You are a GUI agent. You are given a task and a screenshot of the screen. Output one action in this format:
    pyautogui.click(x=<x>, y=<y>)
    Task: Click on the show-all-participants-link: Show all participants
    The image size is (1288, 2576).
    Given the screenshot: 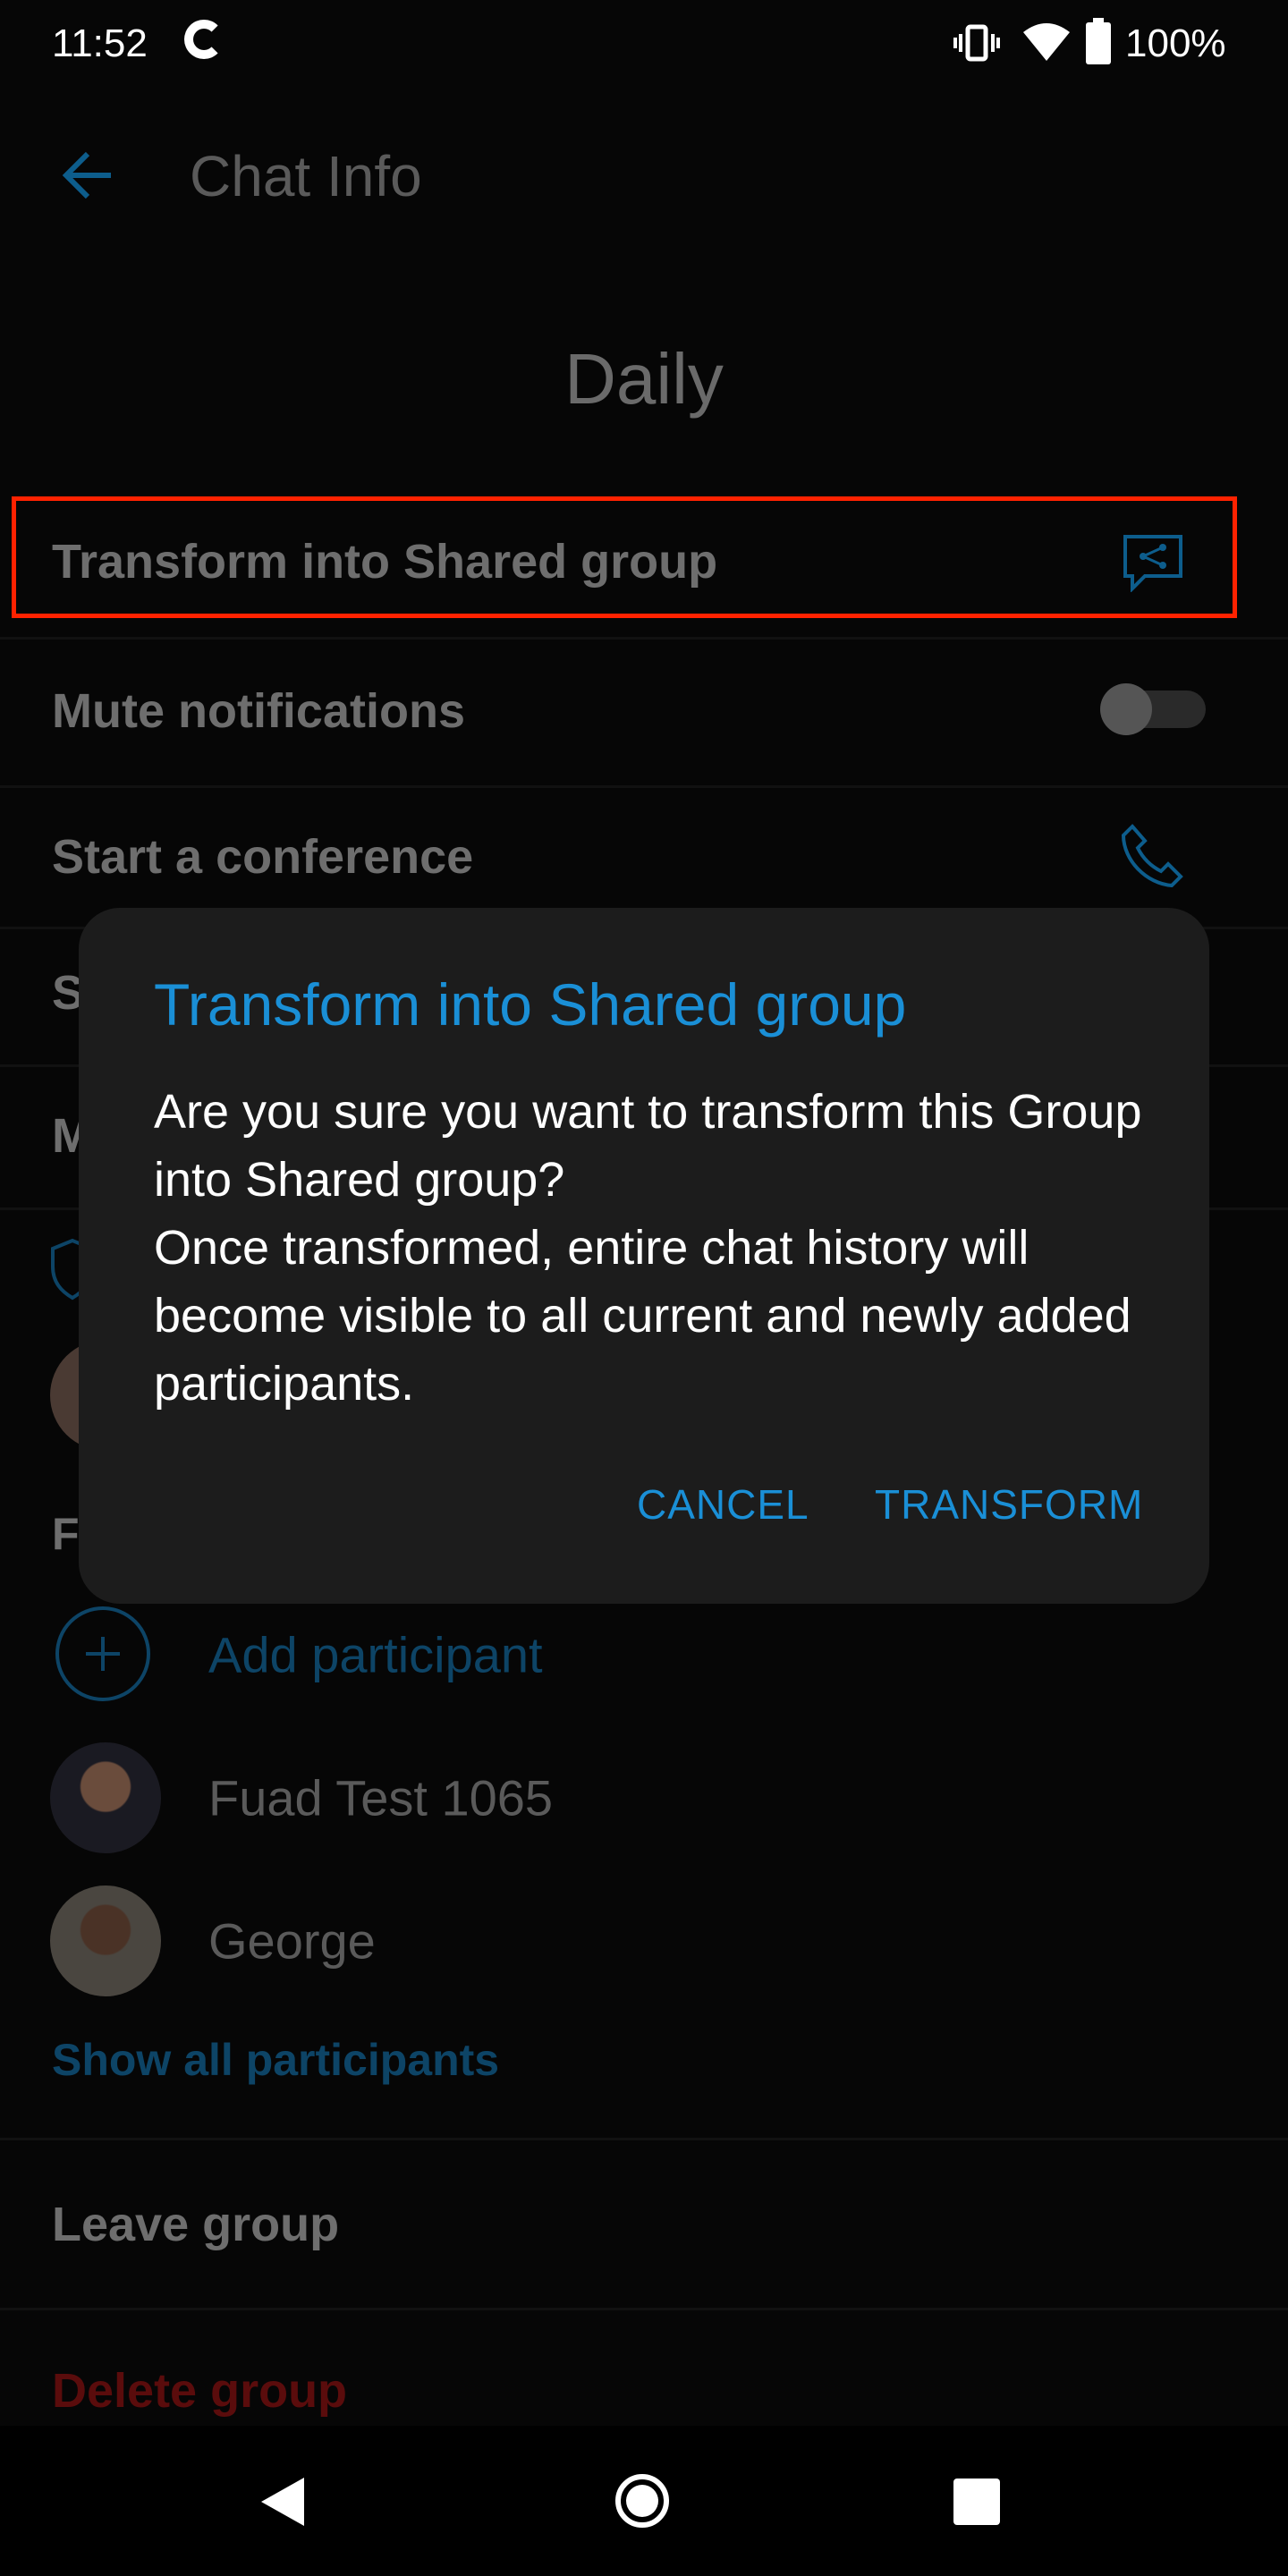 What is the action you would take?
    pyautogui.click(x=275, y=2060)
    